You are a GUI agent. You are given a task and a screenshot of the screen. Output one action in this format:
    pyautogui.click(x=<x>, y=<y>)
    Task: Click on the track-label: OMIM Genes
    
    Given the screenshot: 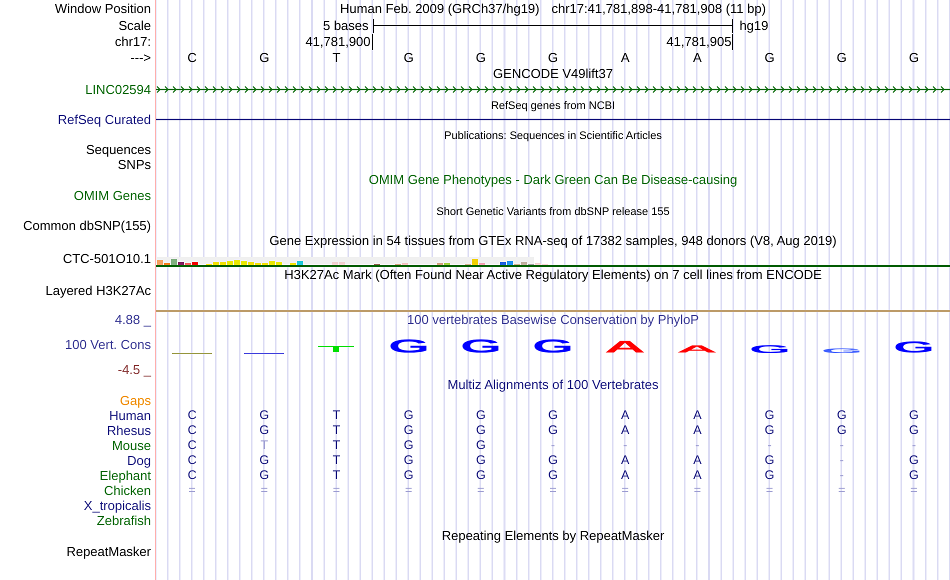 What is the action you would take?
    pyautogui.click(x=113, y=195)
    